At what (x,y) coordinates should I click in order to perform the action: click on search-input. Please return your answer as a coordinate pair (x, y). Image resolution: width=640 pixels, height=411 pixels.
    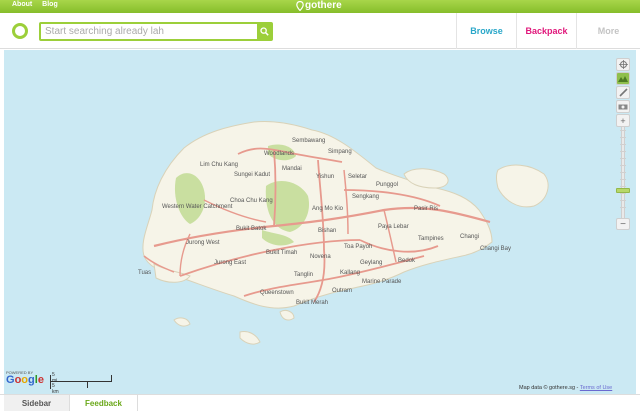
    Looking at the image, I should click on (148, 31).